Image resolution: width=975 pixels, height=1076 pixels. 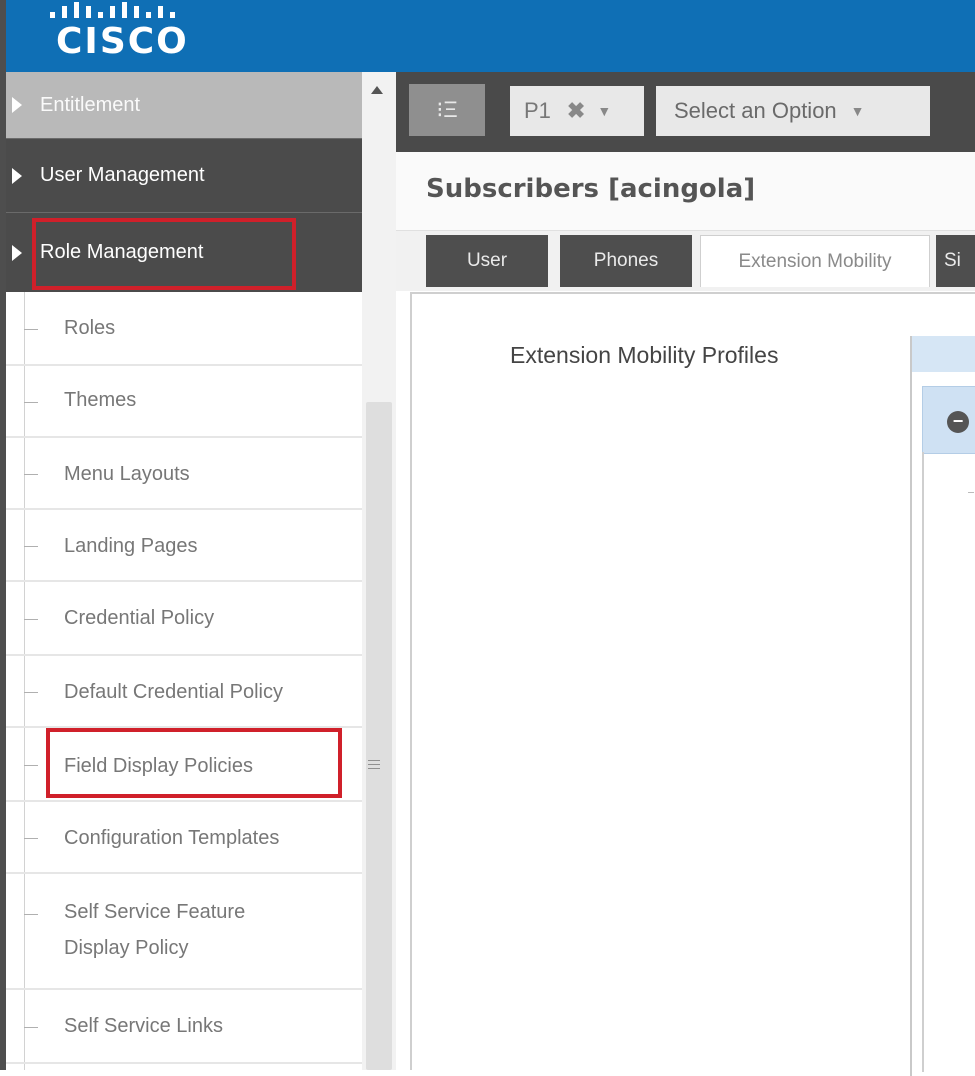 I want to click on sidebar-item-themes: Themes, so click(x=184, y=402).